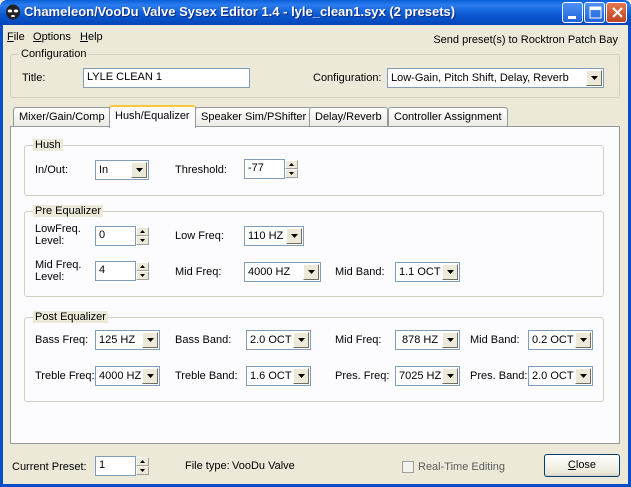  What do you see at coordinates (572, 17) in the screenshot?
I see `minimize-icon` at bounding box center [572, 17].